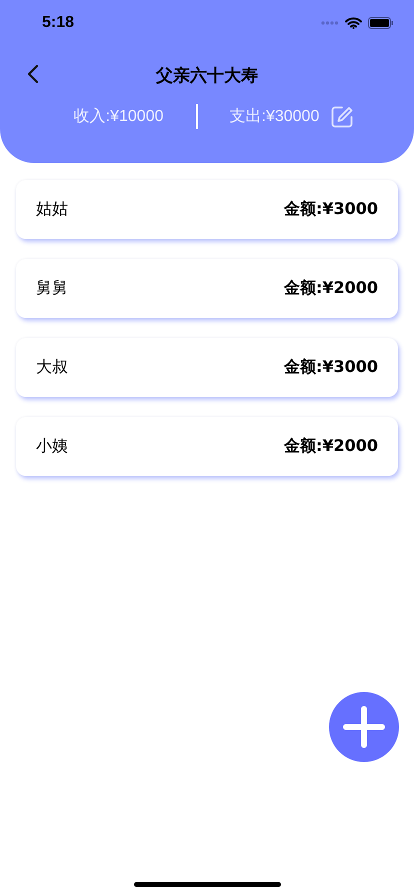 Image resolution: width=414 pixels, height=896 pixels. I want to click on entry-name: 姑姑, so click(52, 209).